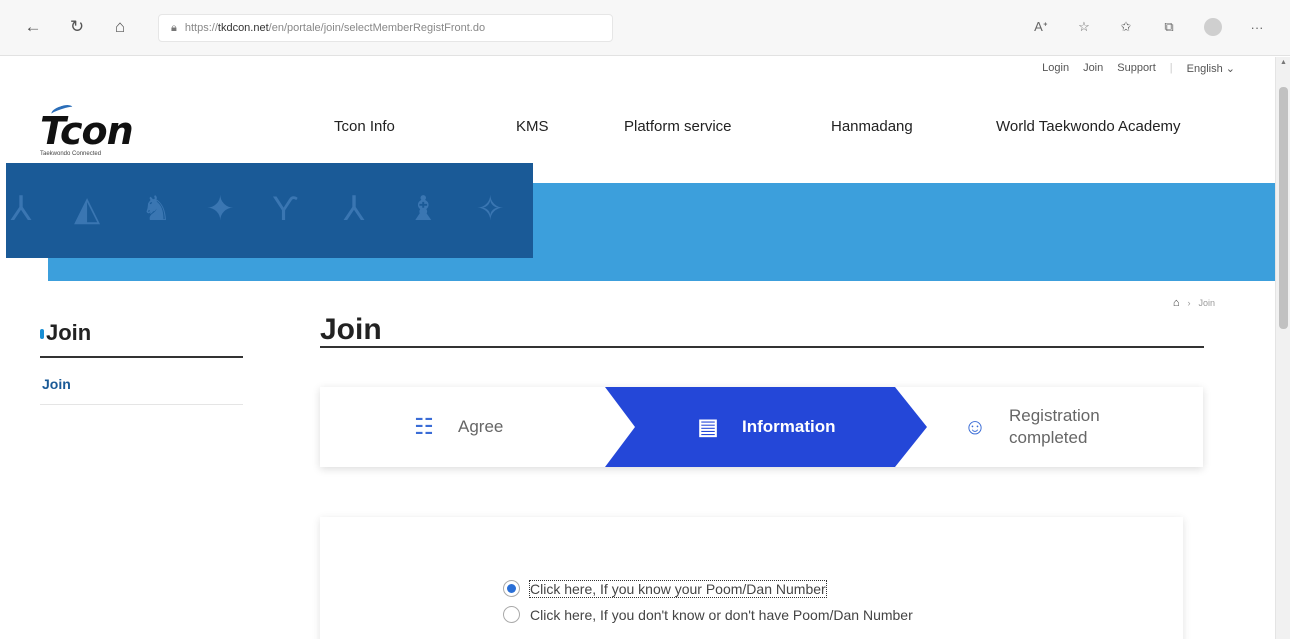 This screenshot has width=1290, height=639. I want to click on collections-icon: ⧉, so click(1169, 27).